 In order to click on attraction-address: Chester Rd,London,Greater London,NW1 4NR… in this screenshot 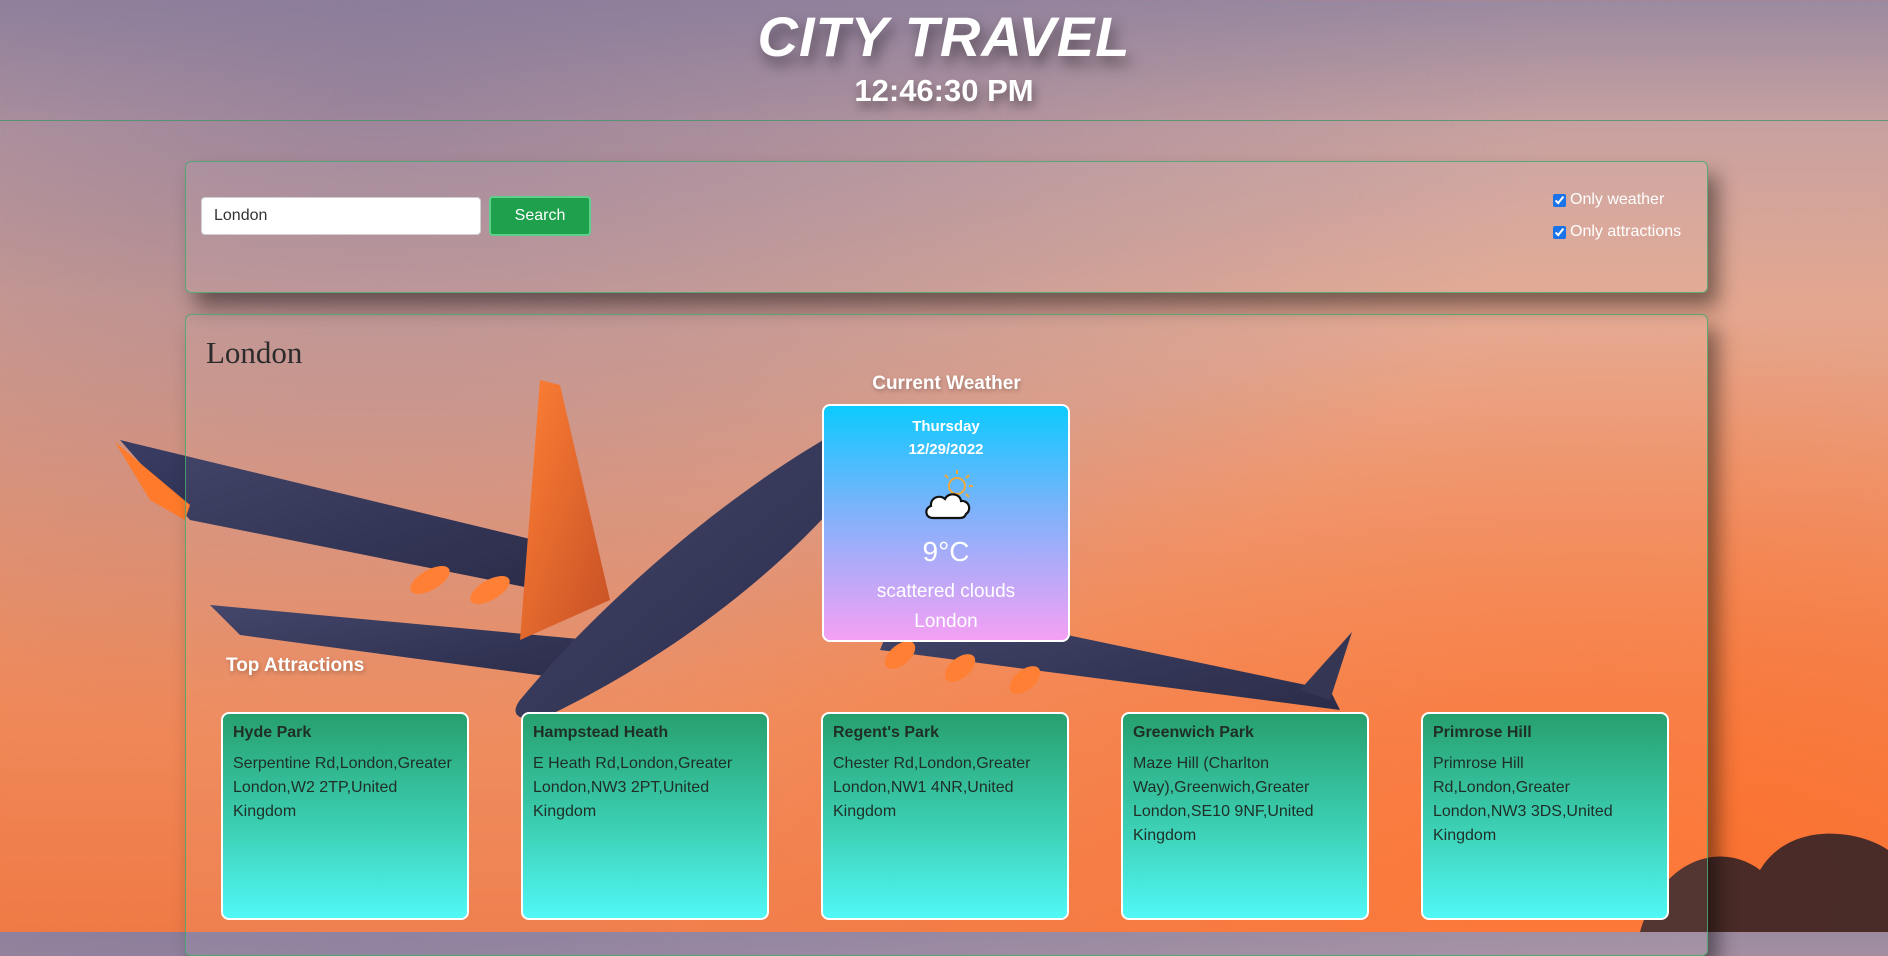, I will do `click(932, 787)`.